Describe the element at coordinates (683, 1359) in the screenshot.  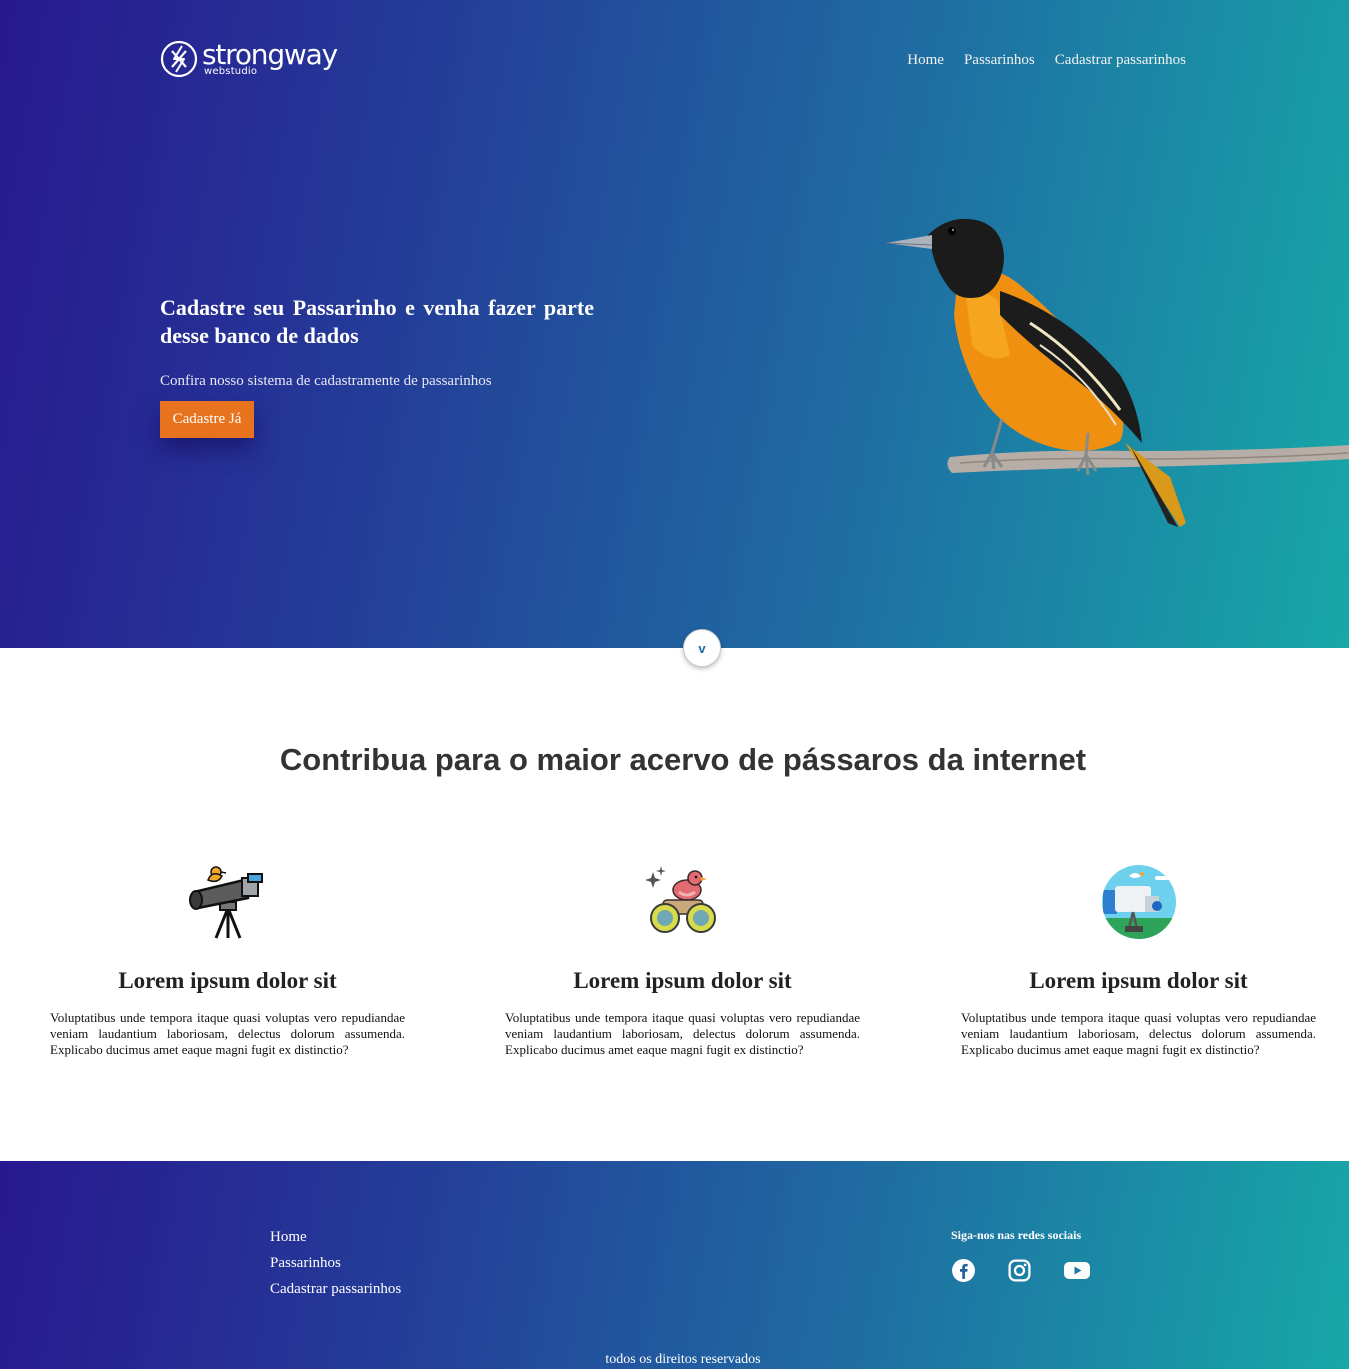
I see `copyright-text: todos os direitos reservados` at that location.